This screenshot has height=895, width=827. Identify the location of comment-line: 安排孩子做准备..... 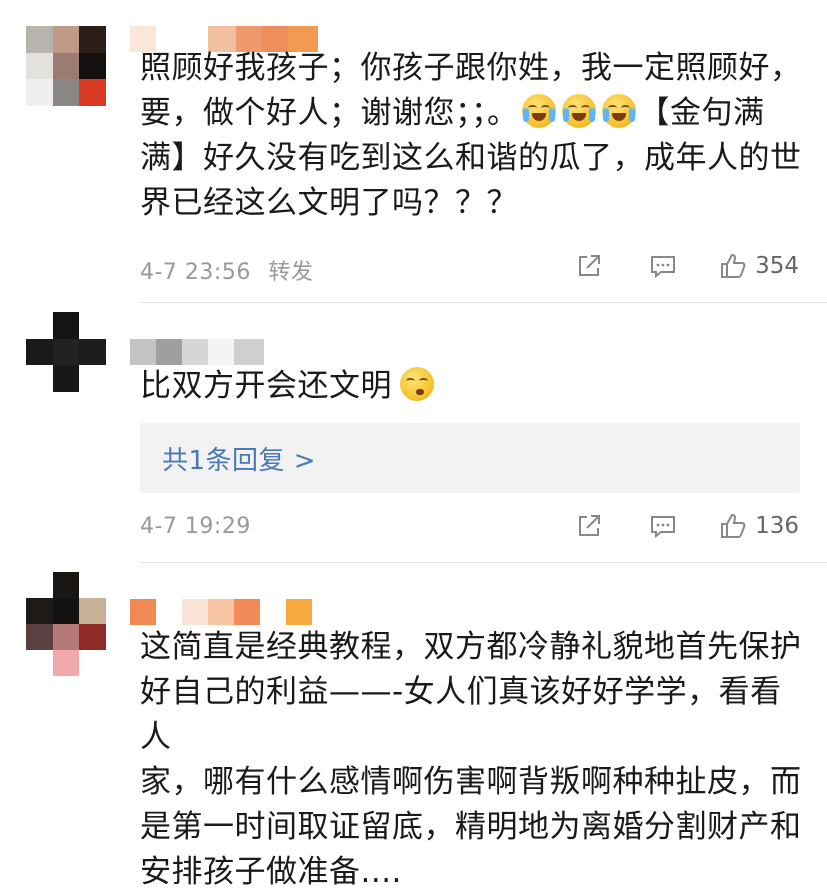
(271, 872).